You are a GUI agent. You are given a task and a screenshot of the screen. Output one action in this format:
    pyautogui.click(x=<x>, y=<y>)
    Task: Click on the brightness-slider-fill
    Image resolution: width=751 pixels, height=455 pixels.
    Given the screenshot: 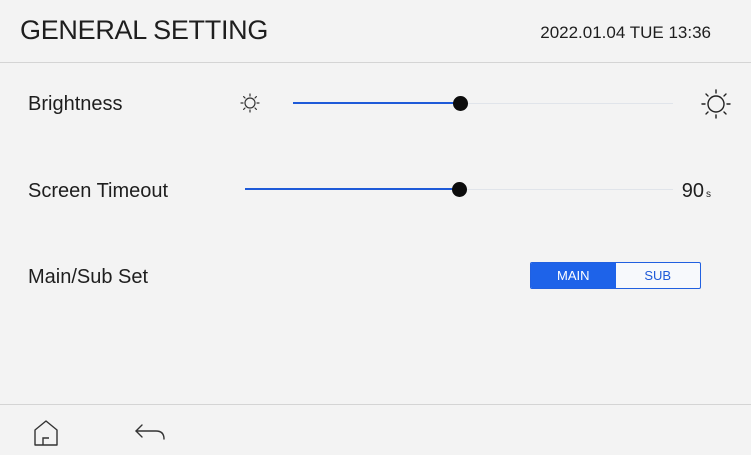 What is the action you would take?
    pyautogui.click(x=376, y=103)
    